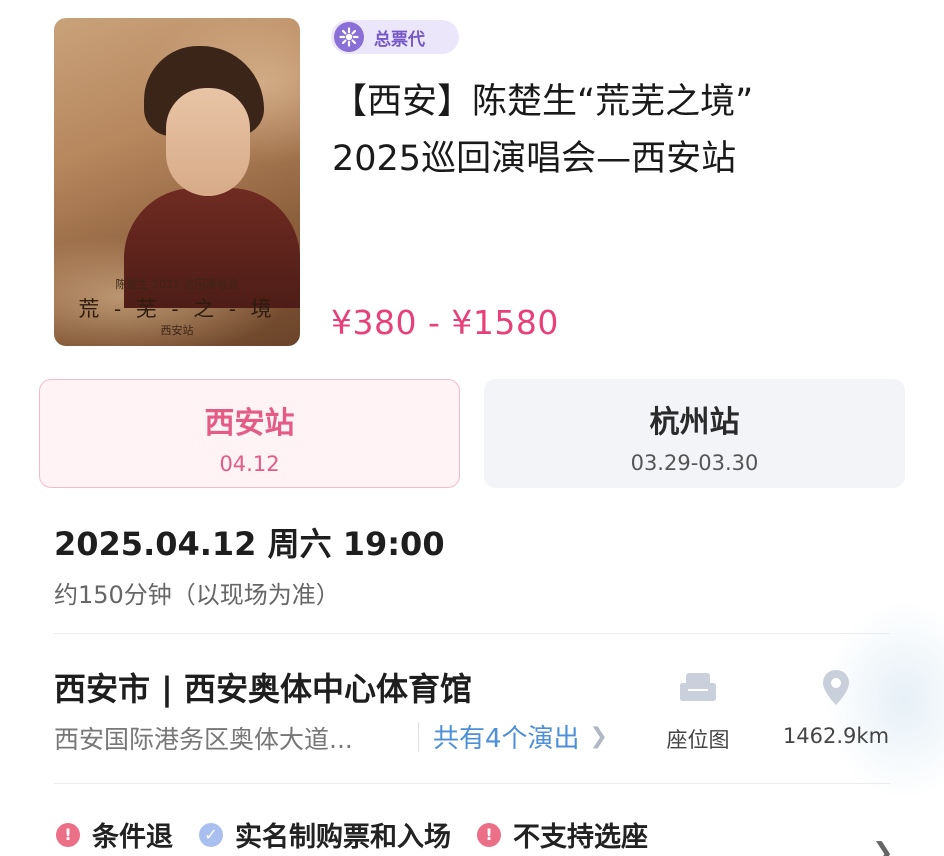 The image size is (944, 856). I want to click on show-count-link: 共有4个演出 ❯, so click(520, 736).